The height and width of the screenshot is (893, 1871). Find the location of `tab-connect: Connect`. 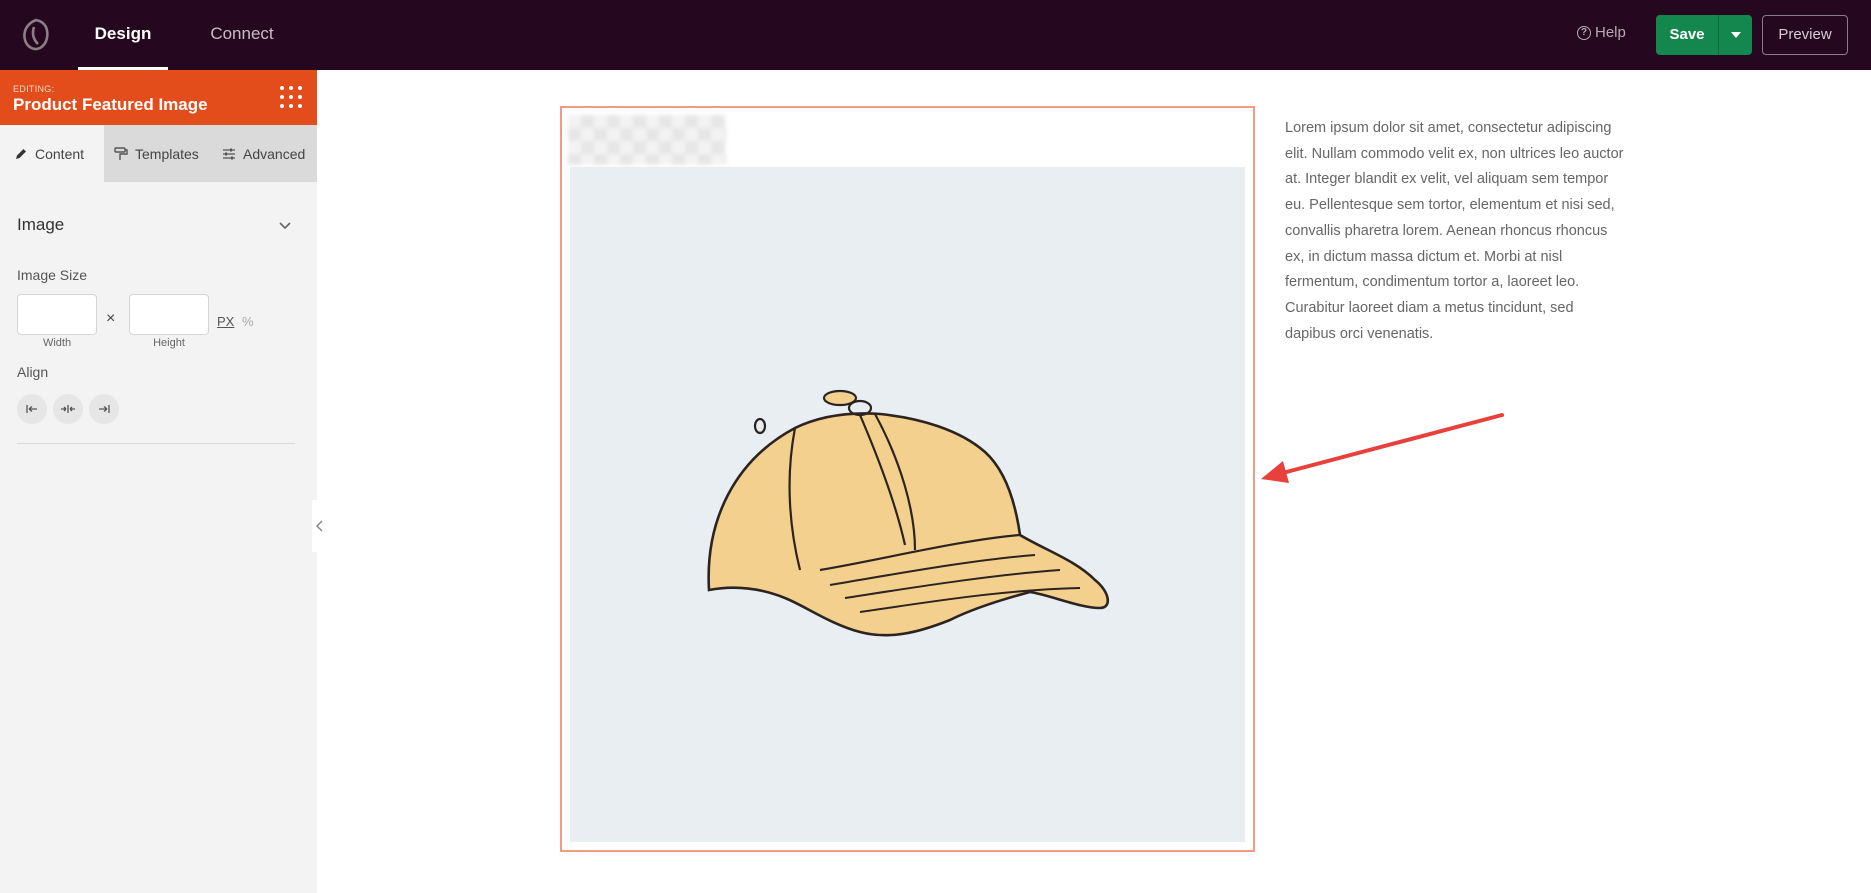

tab-connect: Connect is located at coordinates (242, 35).